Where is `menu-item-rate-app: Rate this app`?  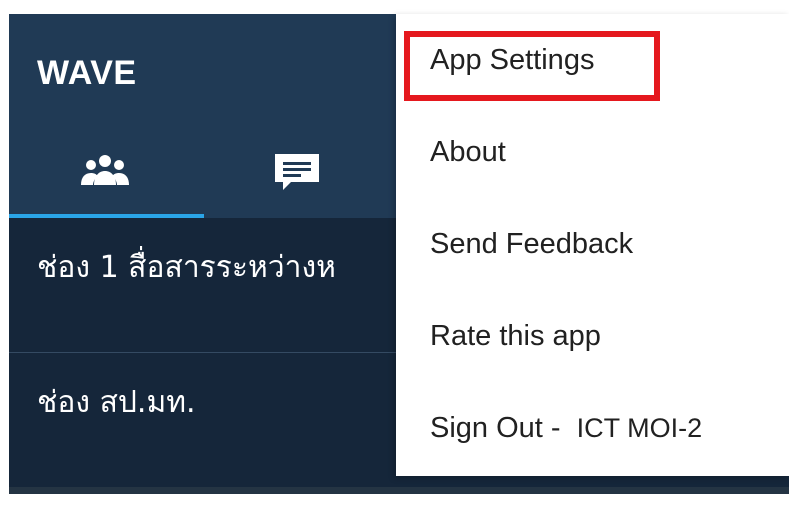
menu-item-rate-app: Rate this app is located at coordinates (592, 336).